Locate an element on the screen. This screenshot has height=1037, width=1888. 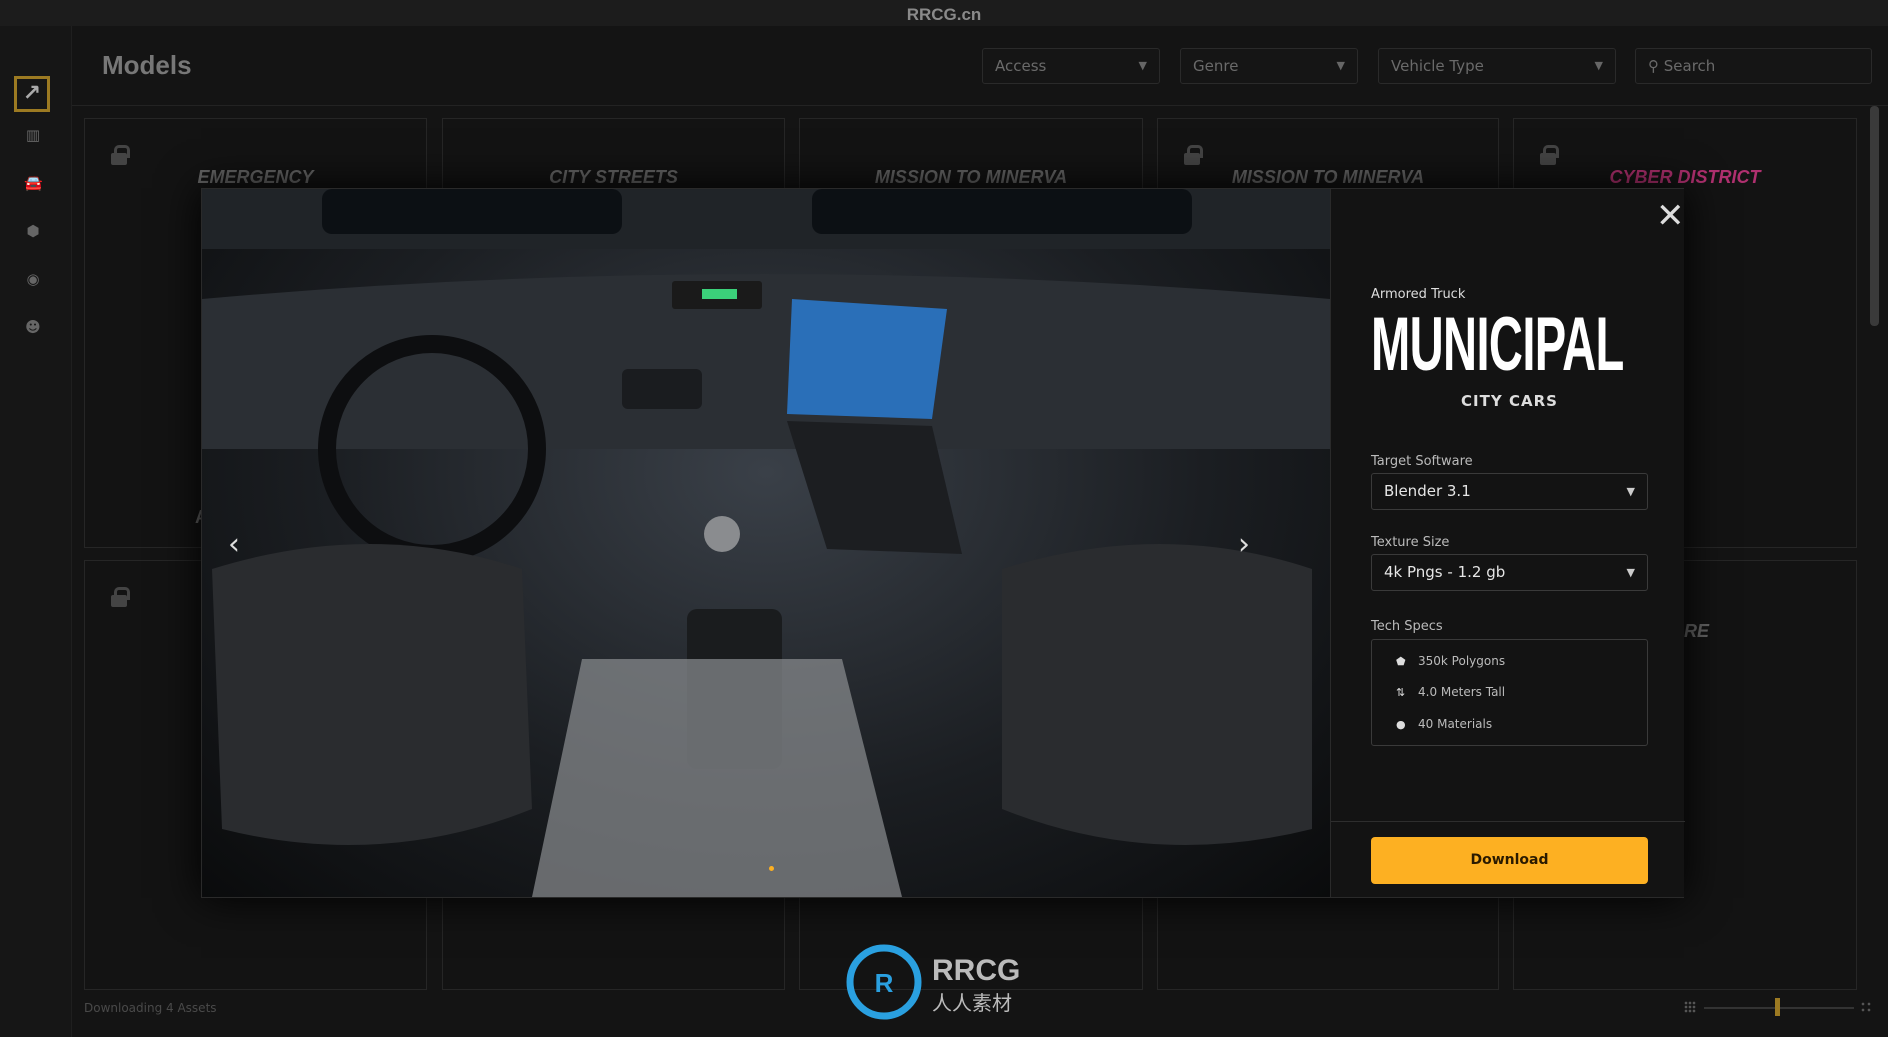
window-title: RRCG.cn is located at coordinates (944, 14).